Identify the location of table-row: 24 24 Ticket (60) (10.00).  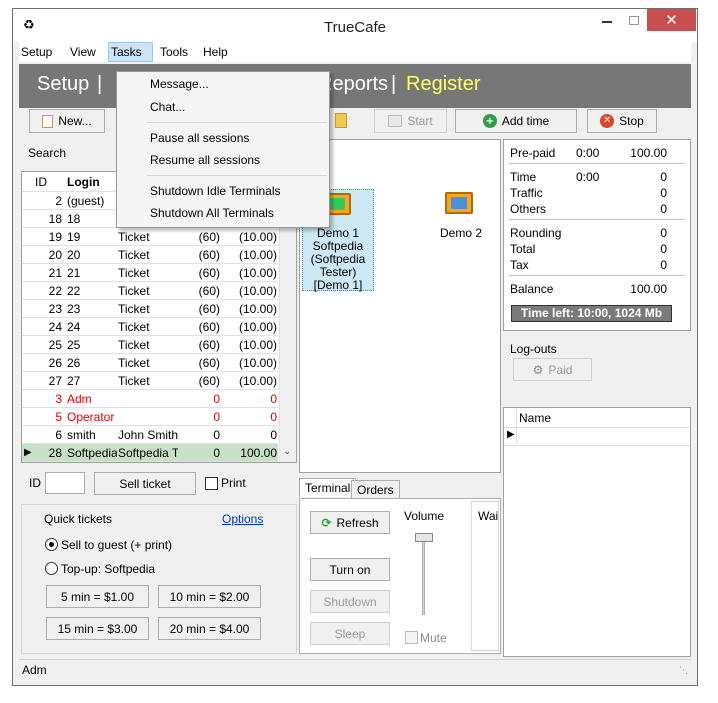
(150, 327).